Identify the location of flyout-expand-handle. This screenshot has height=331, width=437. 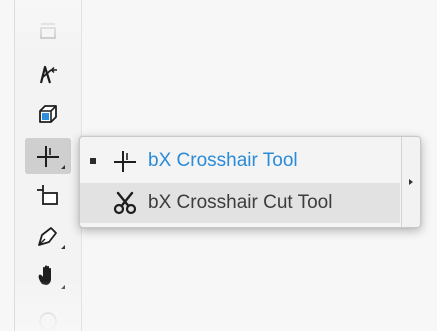
(410, 182).